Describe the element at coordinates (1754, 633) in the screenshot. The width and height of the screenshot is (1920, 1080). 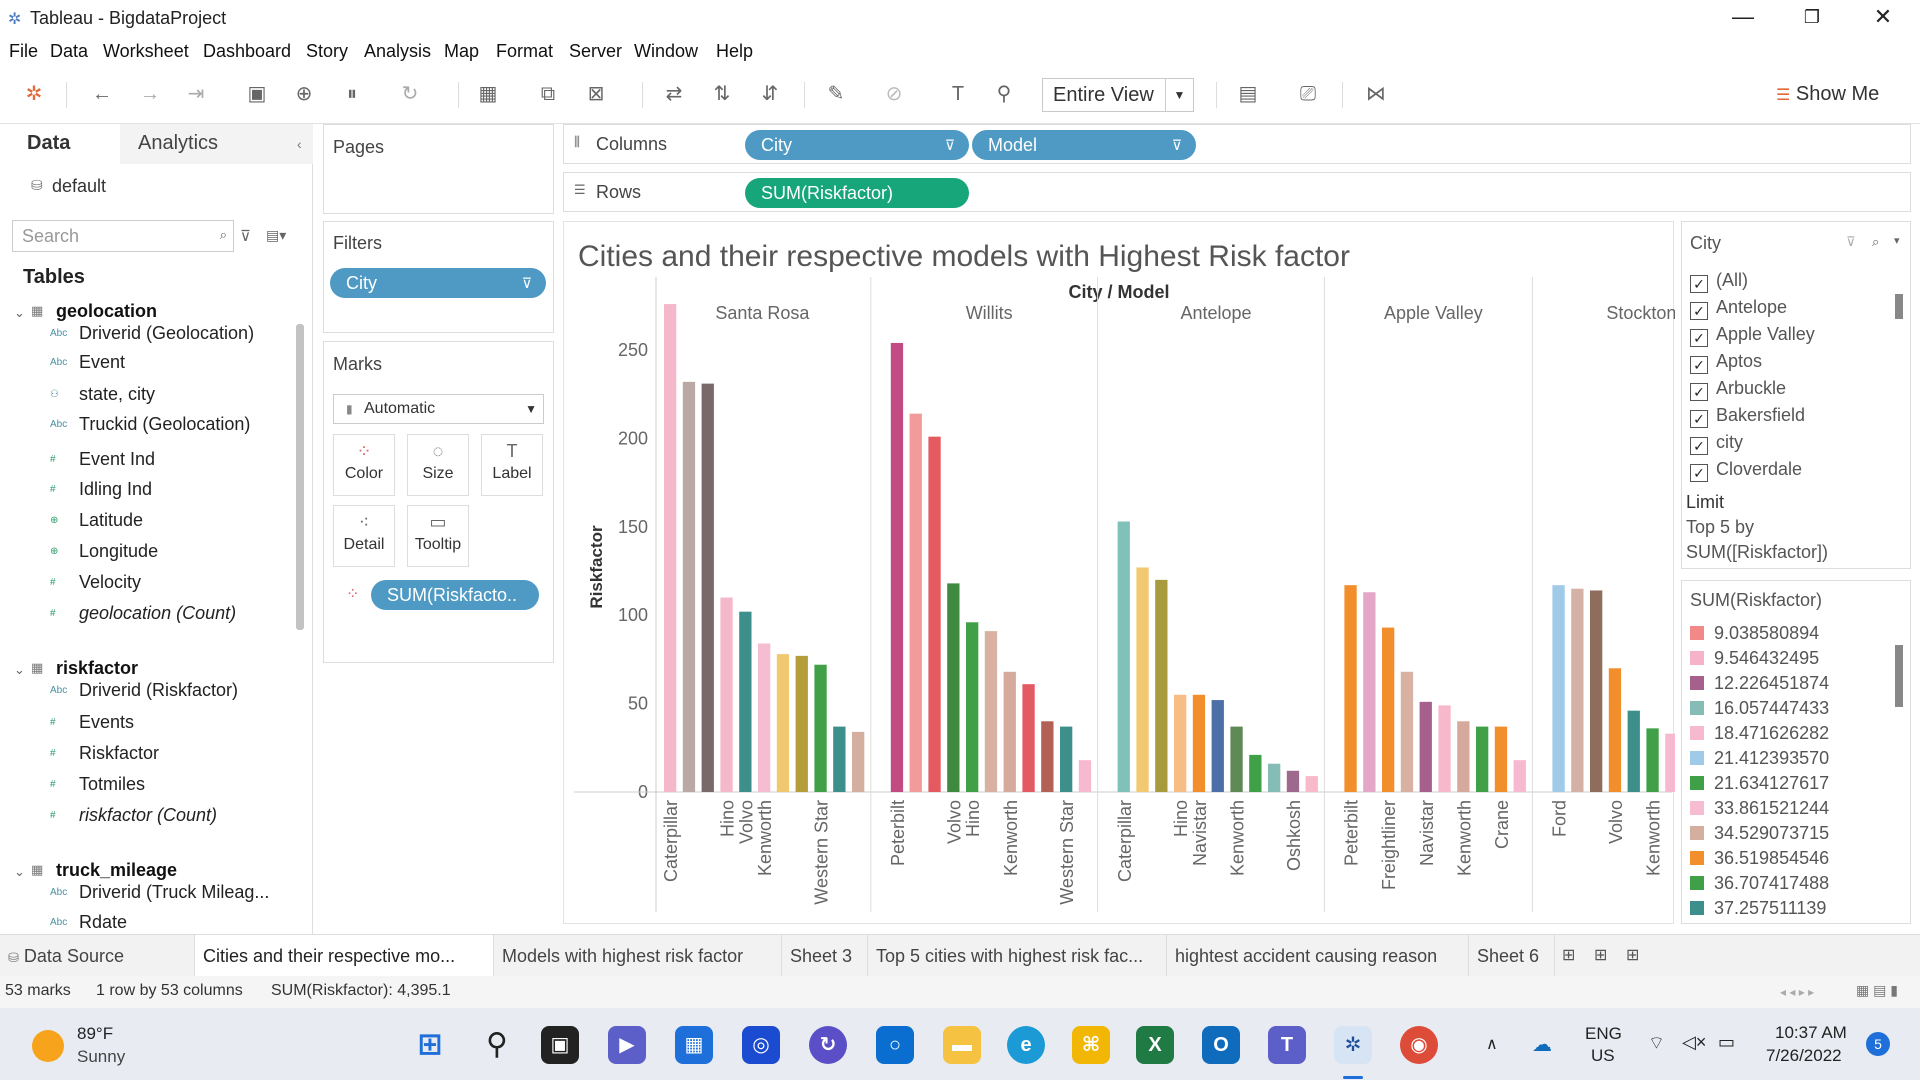
I see `legend-item: 9.038580894` at that location.